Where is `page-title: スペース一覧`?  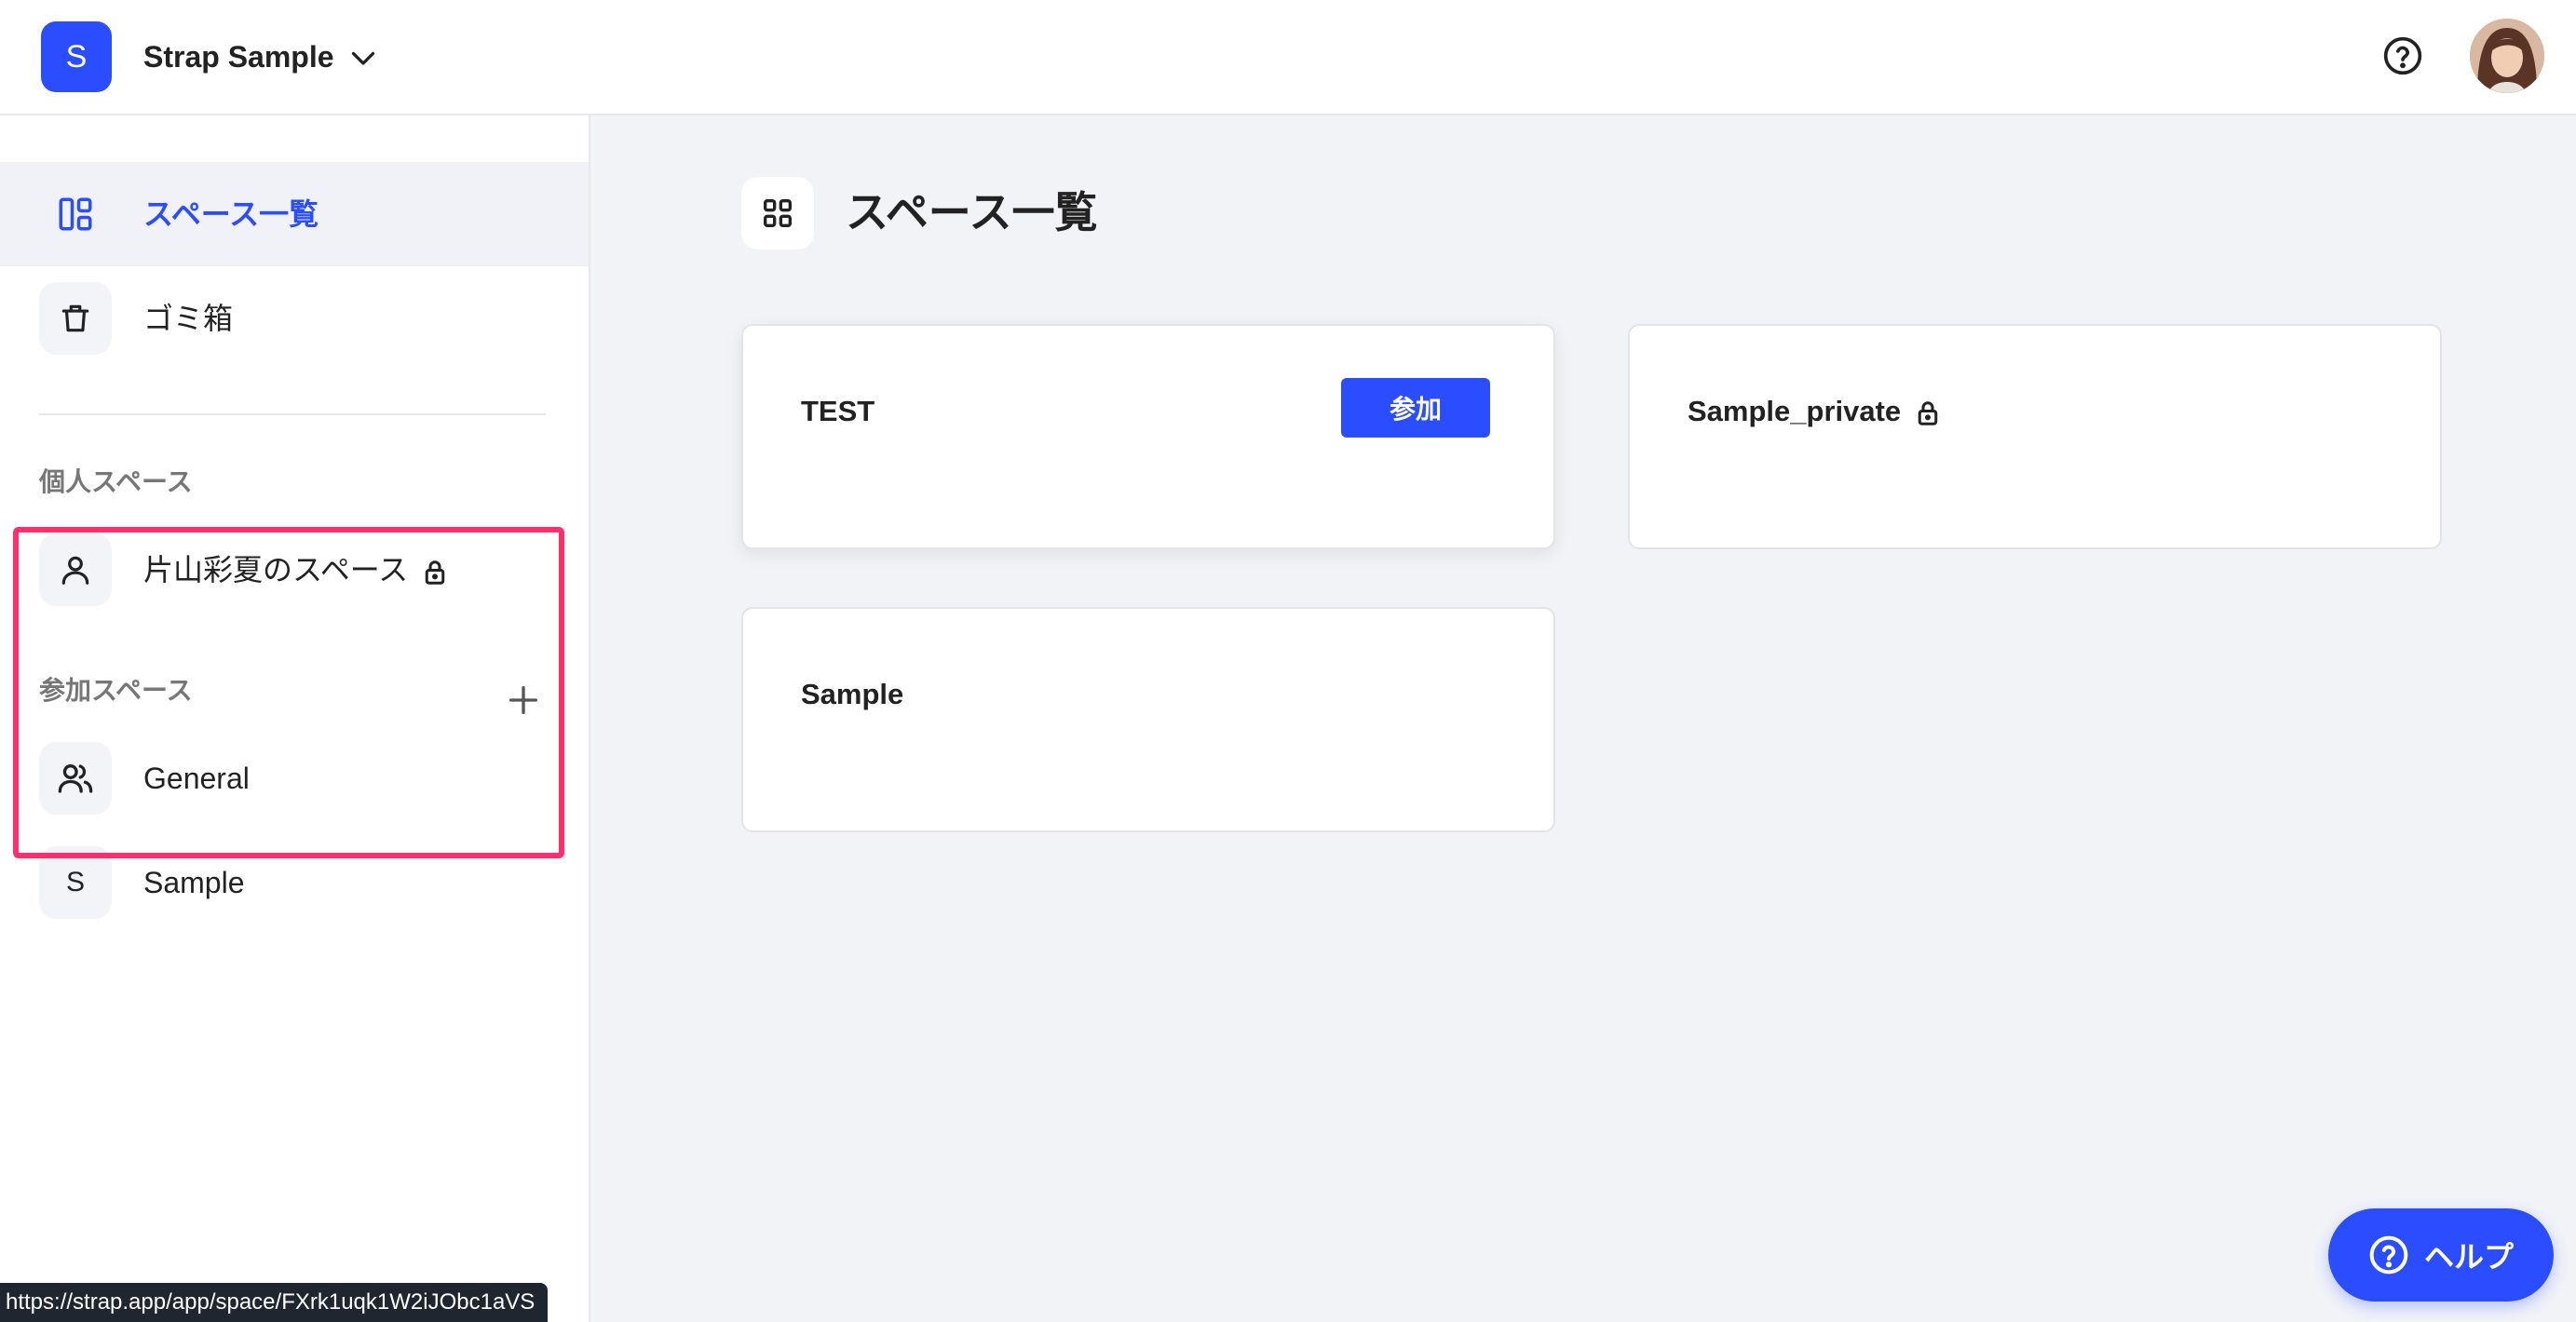 page-title: スペース一覧 is located at coordinates (972, 212).